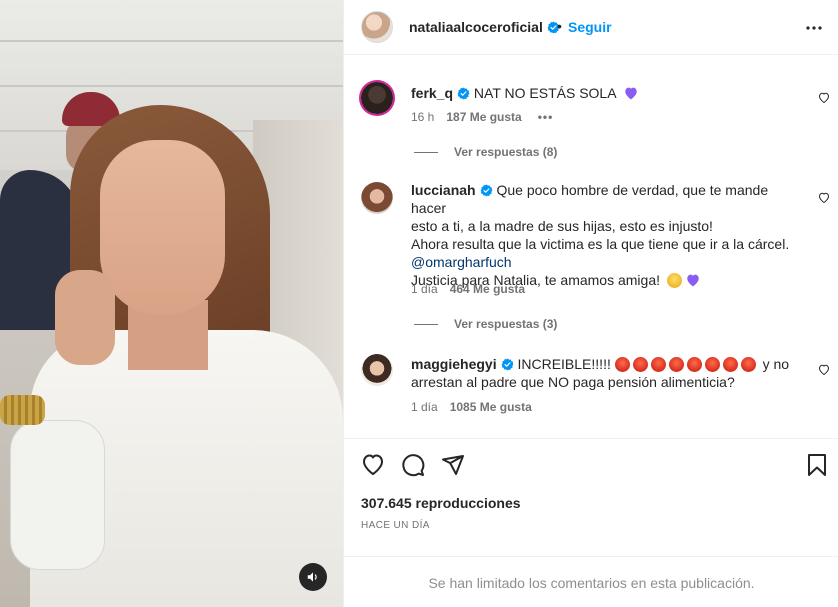  I want to click on comment-likes: 1085 Me gusta, so click(491, 407).